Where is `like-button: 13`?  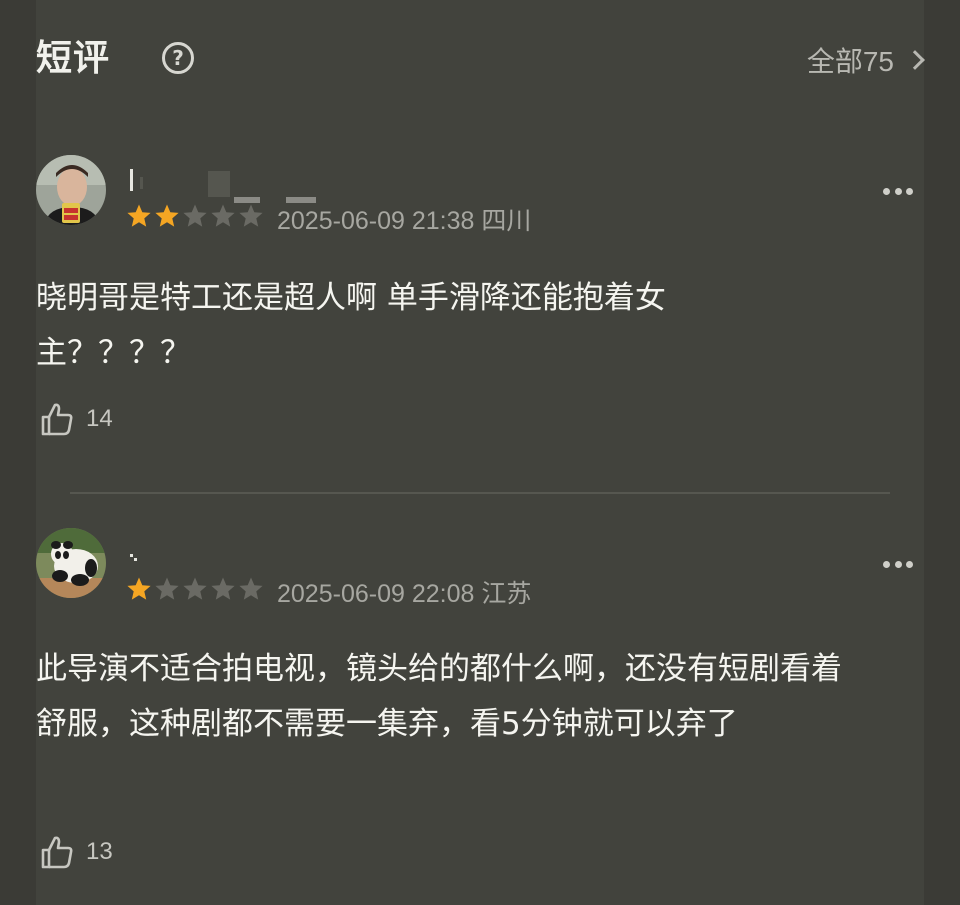 like-button: 13 is located at coordinates (76, 852).